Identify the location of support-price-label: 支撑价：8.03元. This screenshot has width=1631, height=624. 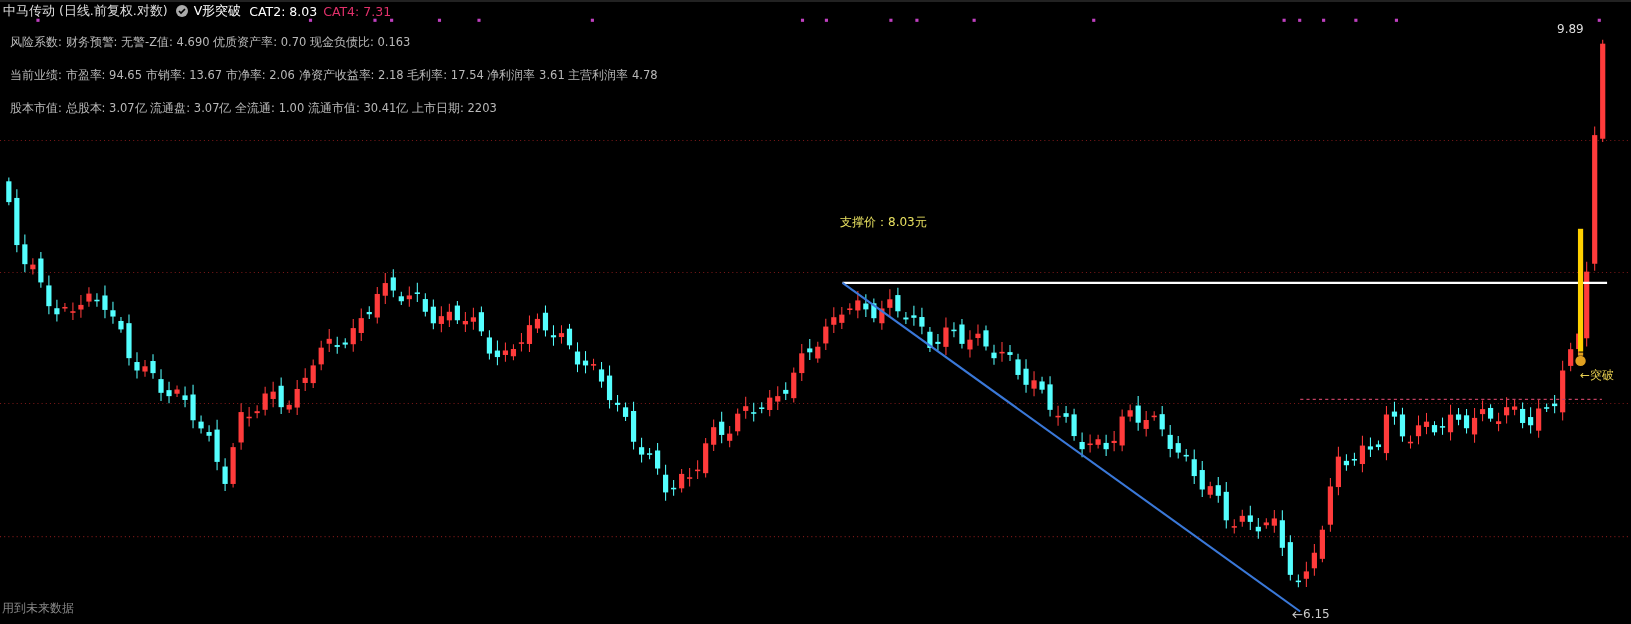
(883, 222).